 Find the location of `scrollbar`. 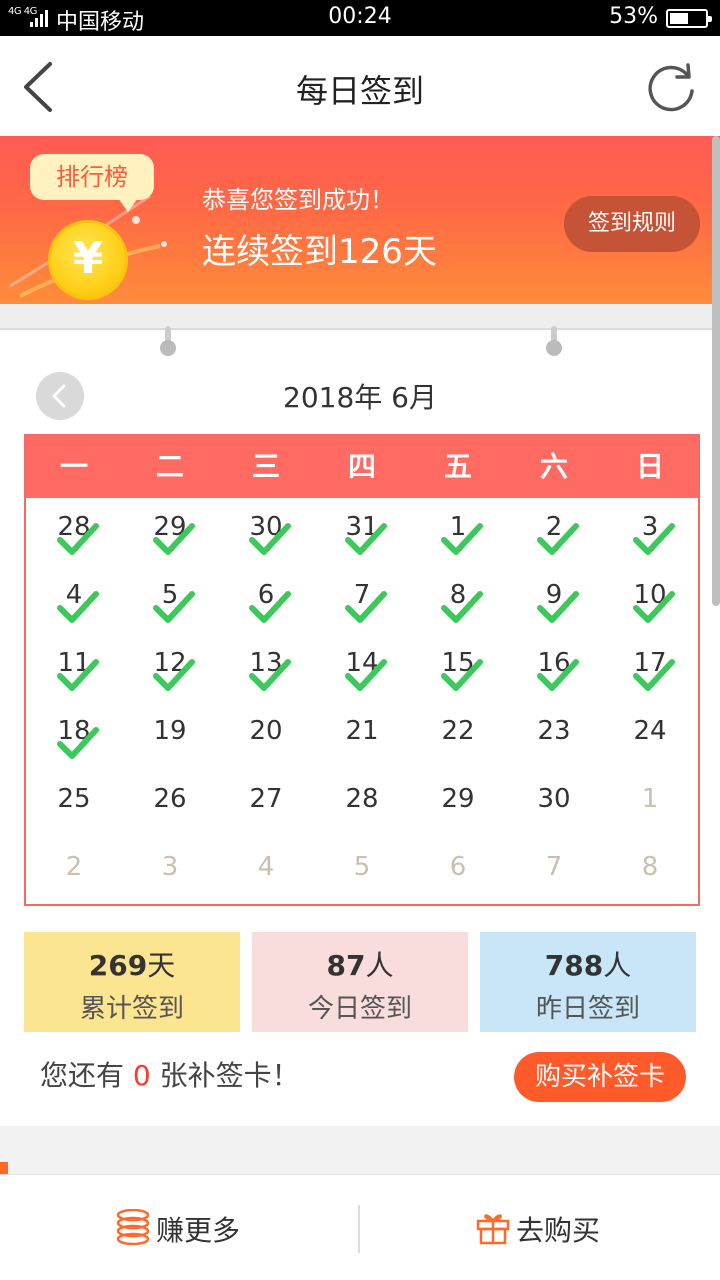

scrollbar is located at coordinates (716, 371).